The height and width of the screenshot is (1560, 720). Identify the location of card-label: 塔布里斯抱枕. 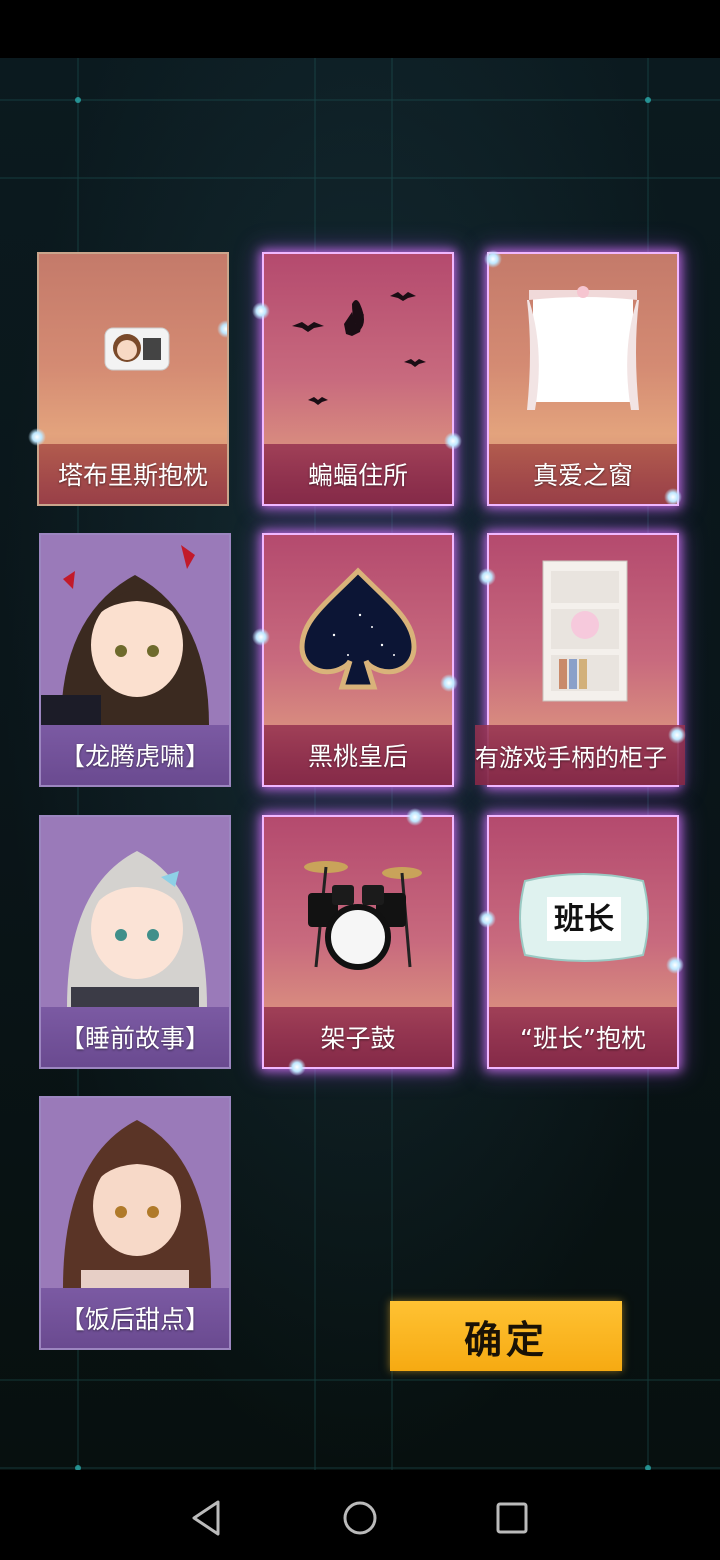
(133, 474).